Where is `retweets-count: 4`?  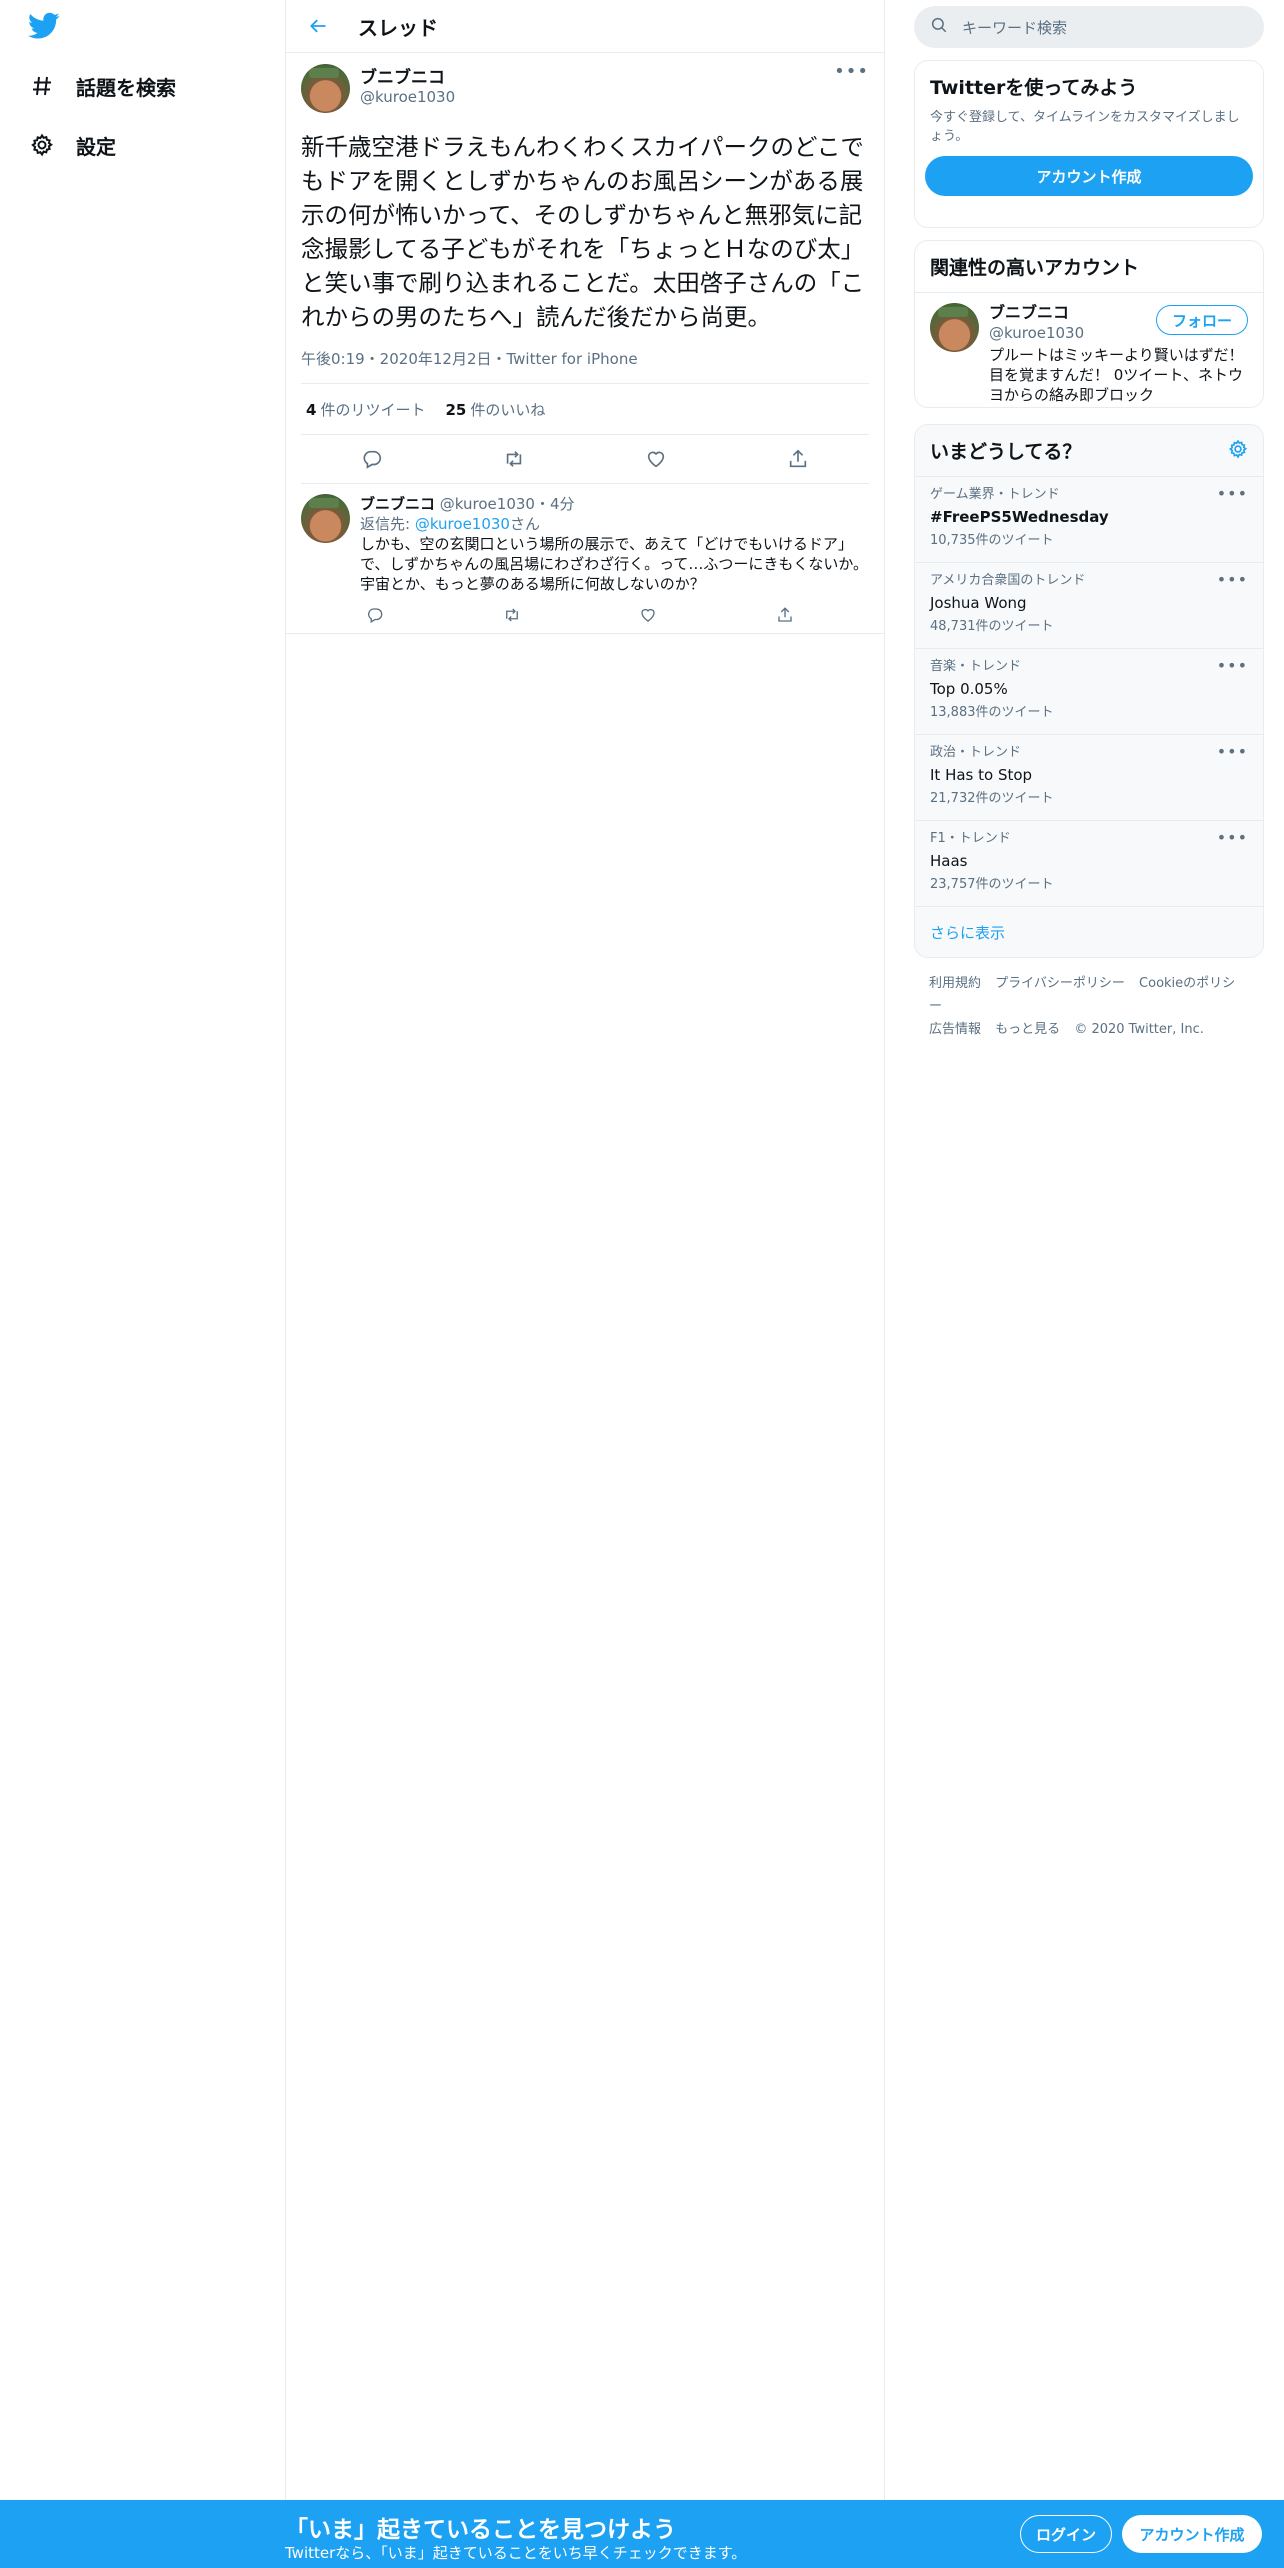 retweets-count: 4 is located at coordinates (311, 409).